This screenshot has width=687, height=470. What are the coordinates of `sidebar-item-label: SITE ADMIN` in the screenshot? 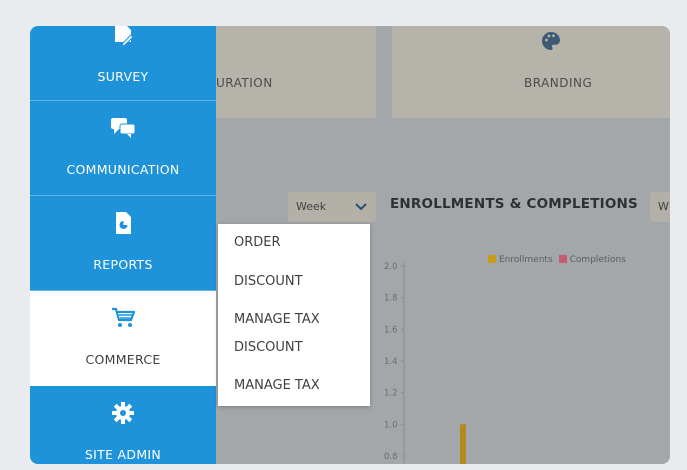 It's located at (123, 454).